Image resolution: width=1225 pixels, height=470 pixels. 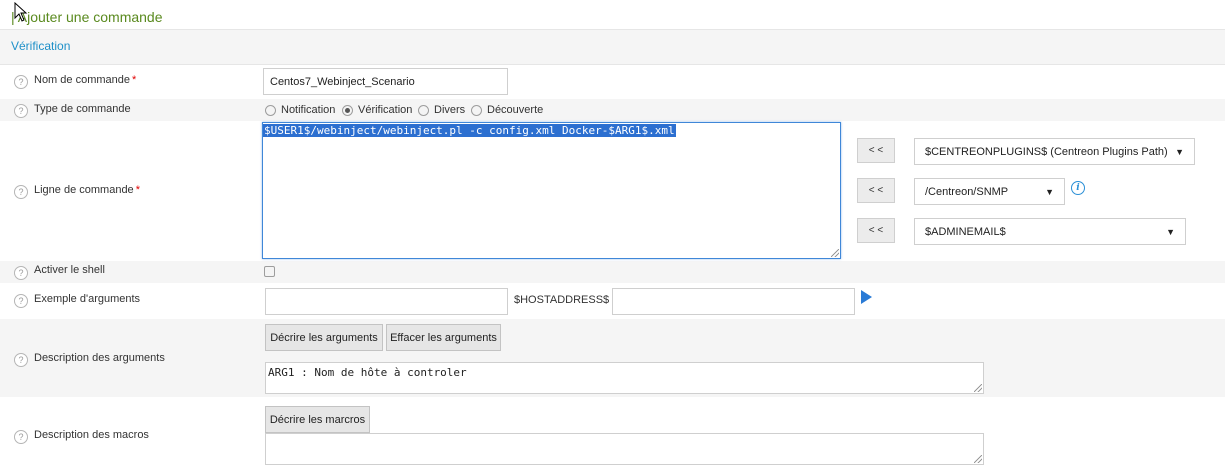 I want to click on clear-arguments-button: Effacer les arguments, so click(x=443, y=337).